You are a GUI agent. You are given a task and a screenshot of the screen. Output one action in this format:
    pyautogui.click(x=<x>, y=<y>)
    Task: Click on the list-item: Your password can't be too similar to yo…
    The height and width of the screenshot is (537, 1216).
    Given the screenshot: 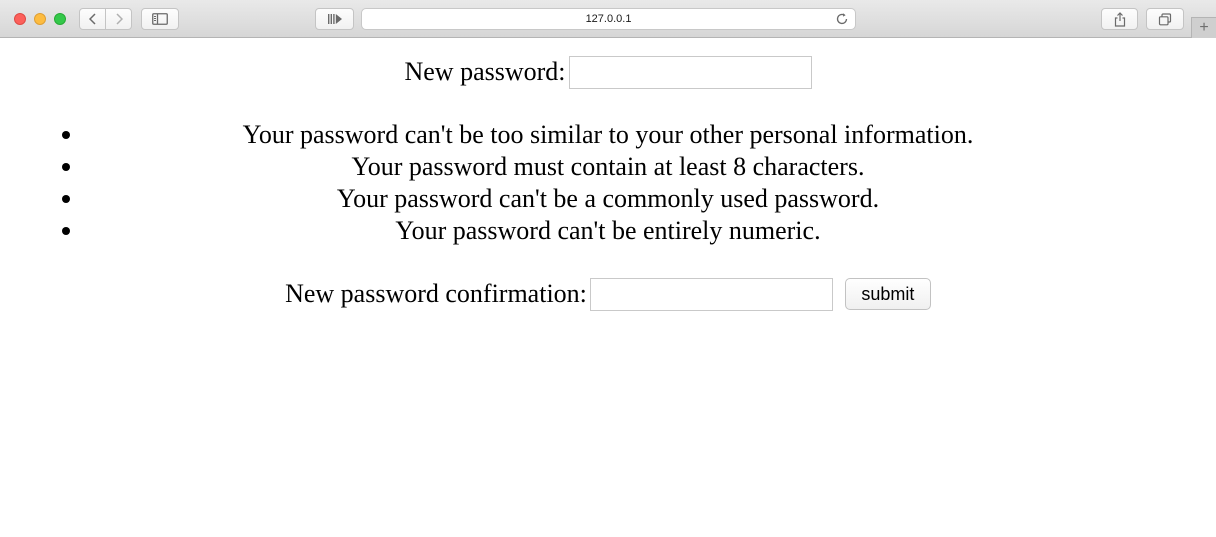 What is the action you would take?
    pyautogui.click(x=608, y=135)
    